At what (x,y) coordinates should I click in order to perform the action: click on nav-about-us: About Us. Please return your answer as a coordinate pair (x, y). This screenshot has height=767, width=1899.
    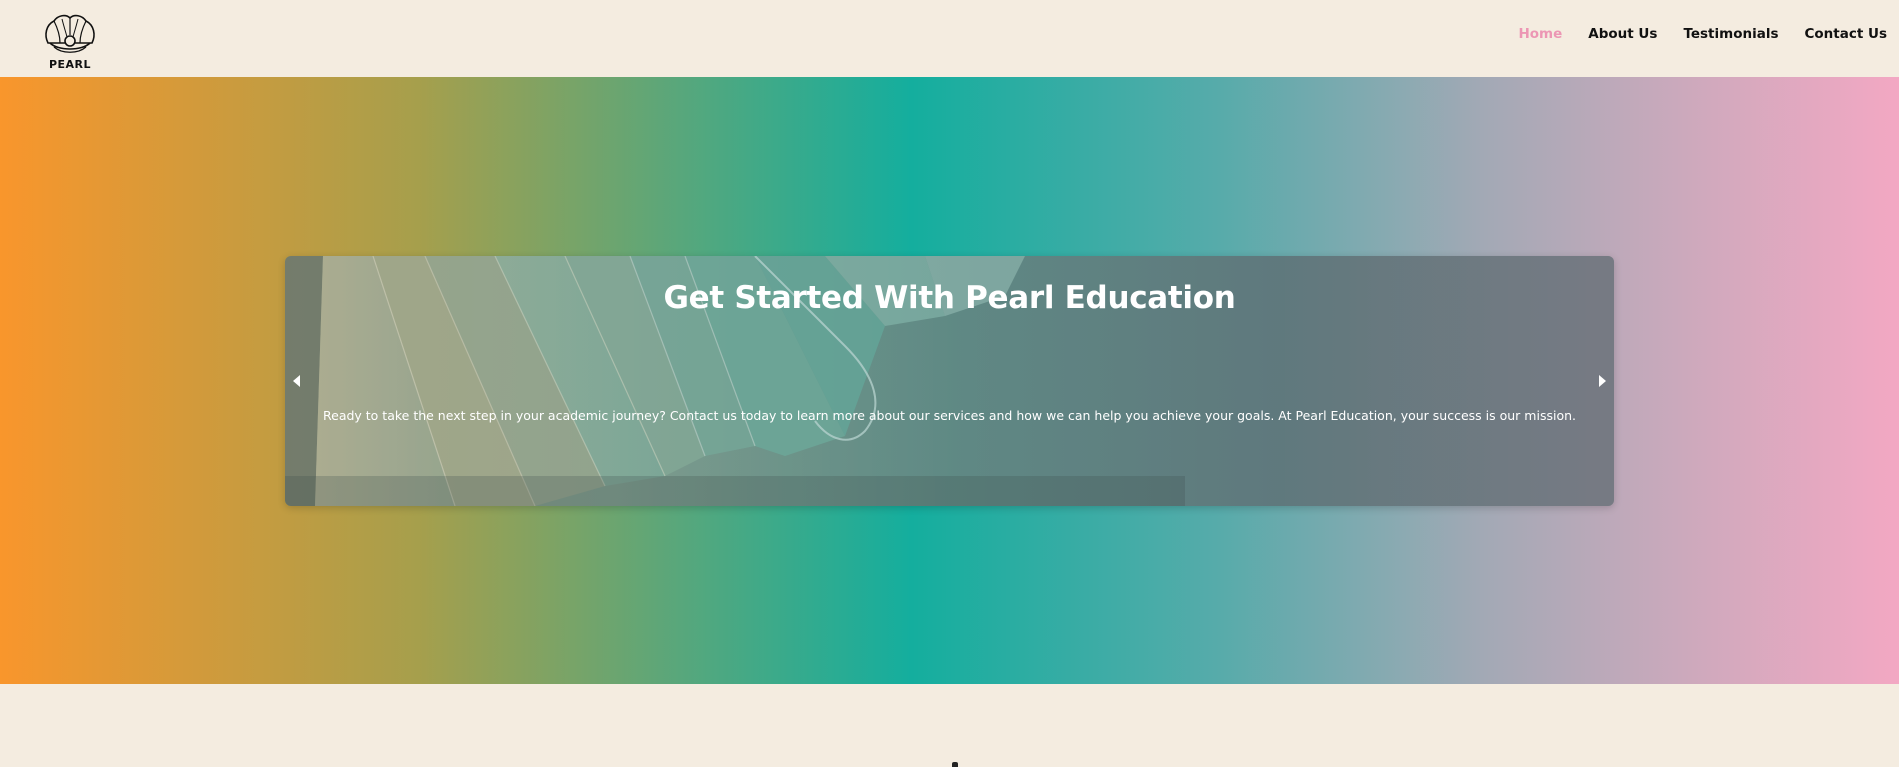
    Looking at the image, I should click on (1622, 34).